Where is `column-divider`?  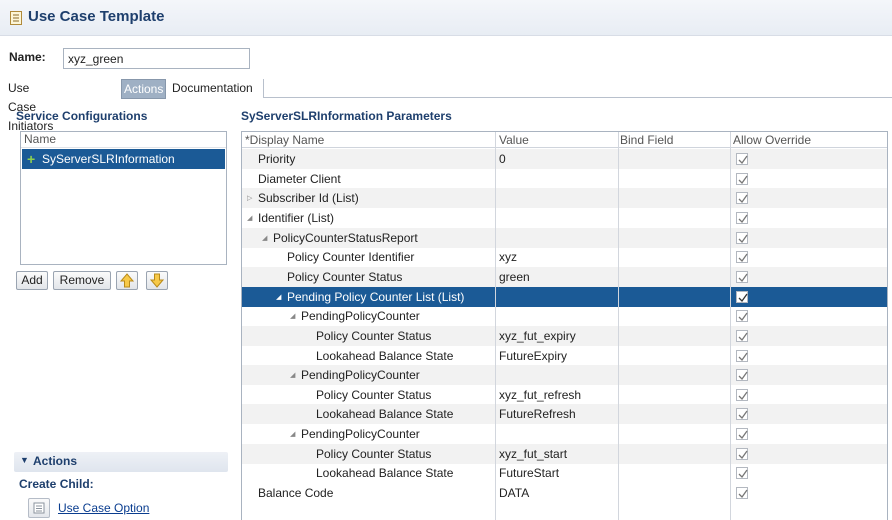 column-divider is located at coordinates (730, 326).